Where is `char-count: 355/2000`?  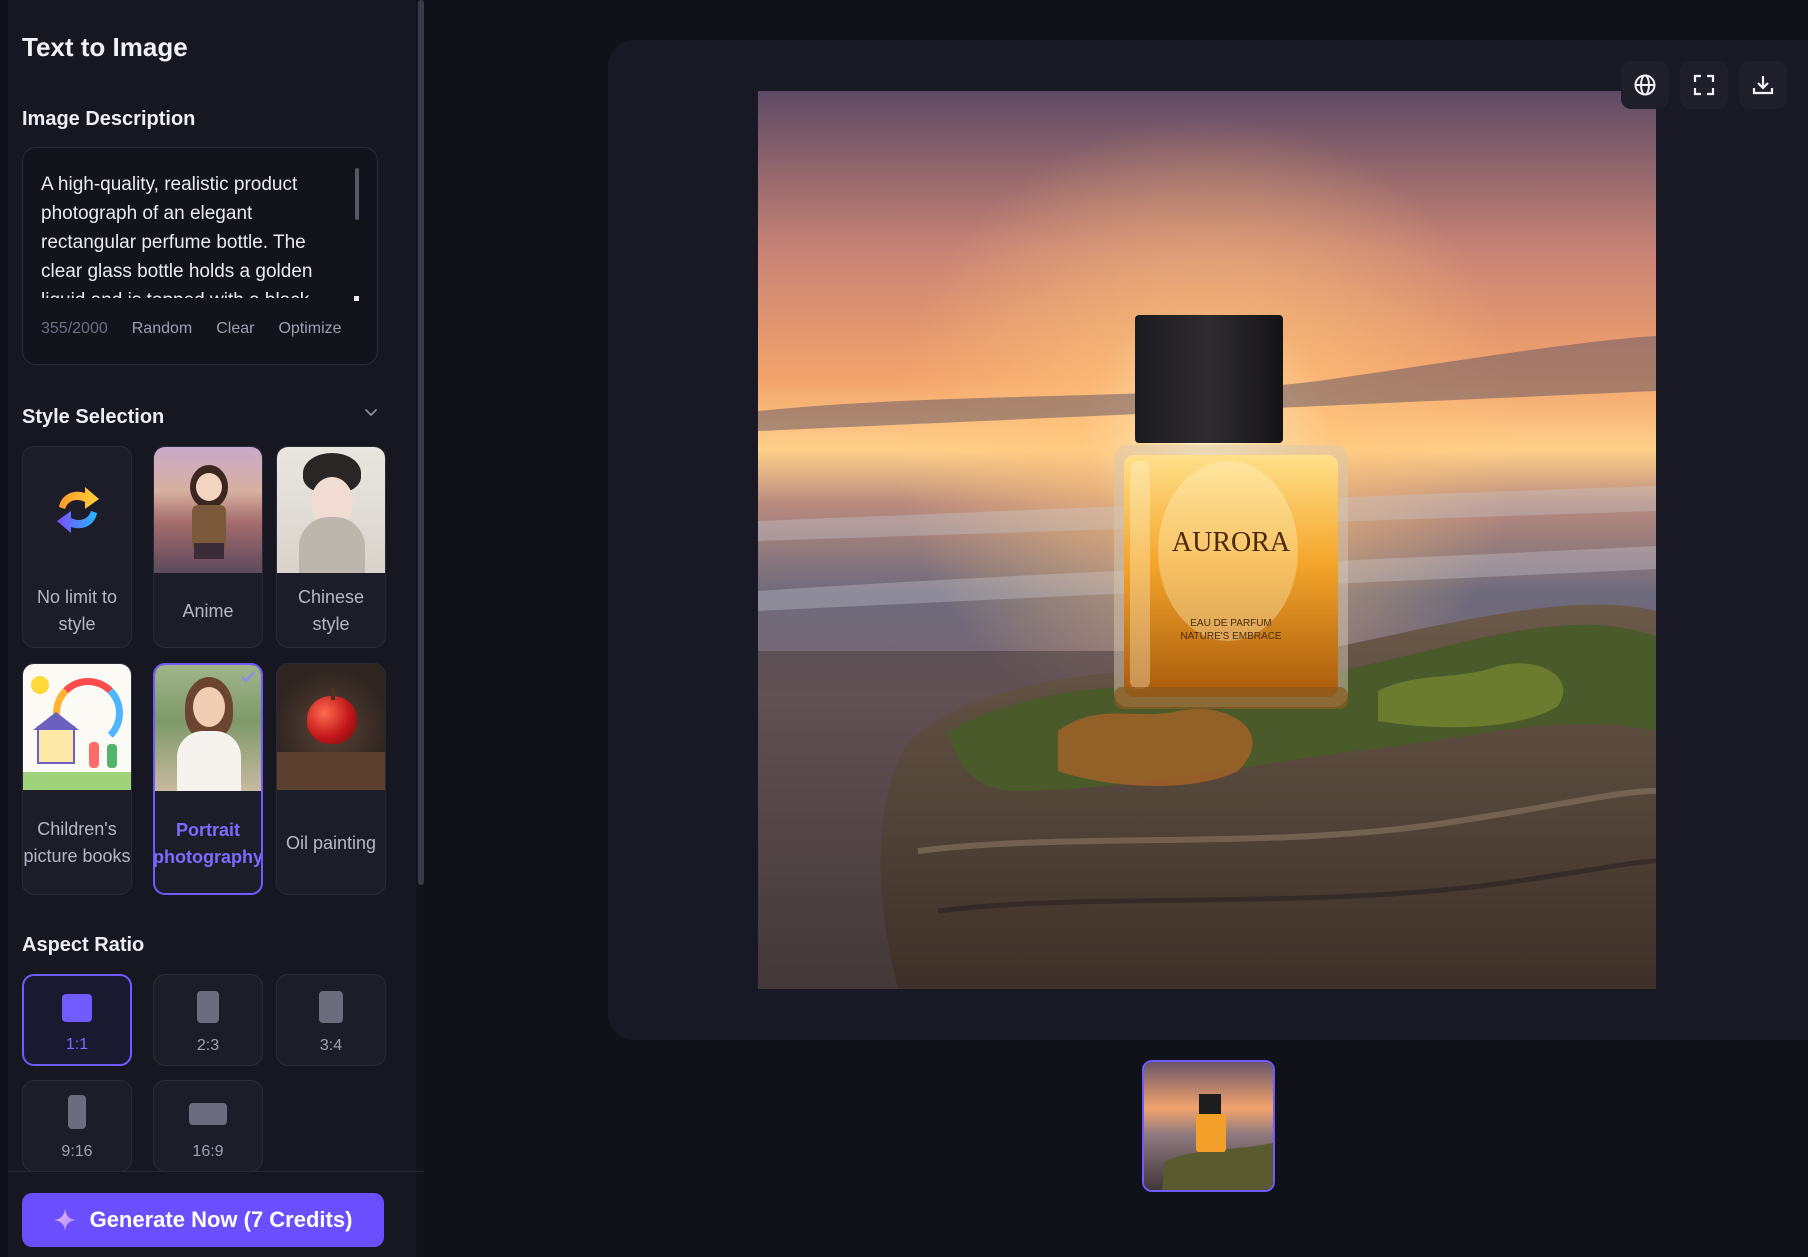 char-count: 355/2000 is located at coordinates (74, 328).